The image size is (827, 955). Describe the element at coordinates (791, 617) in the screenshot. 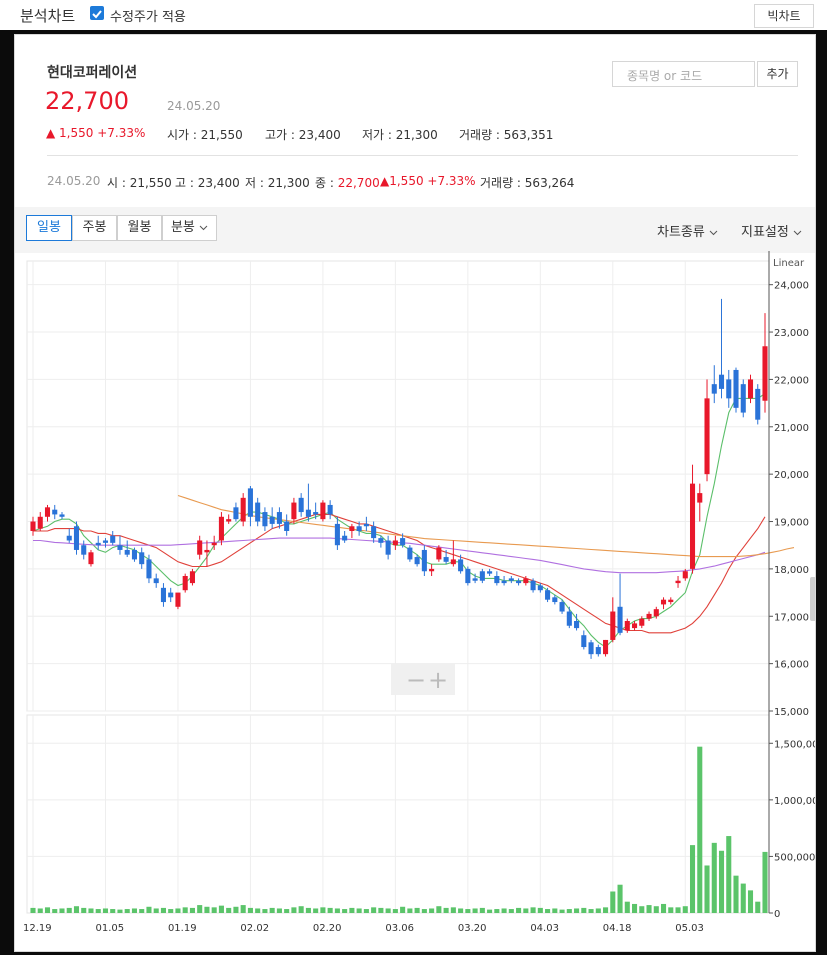

I see `price-tick-label: 17,000` at that location.